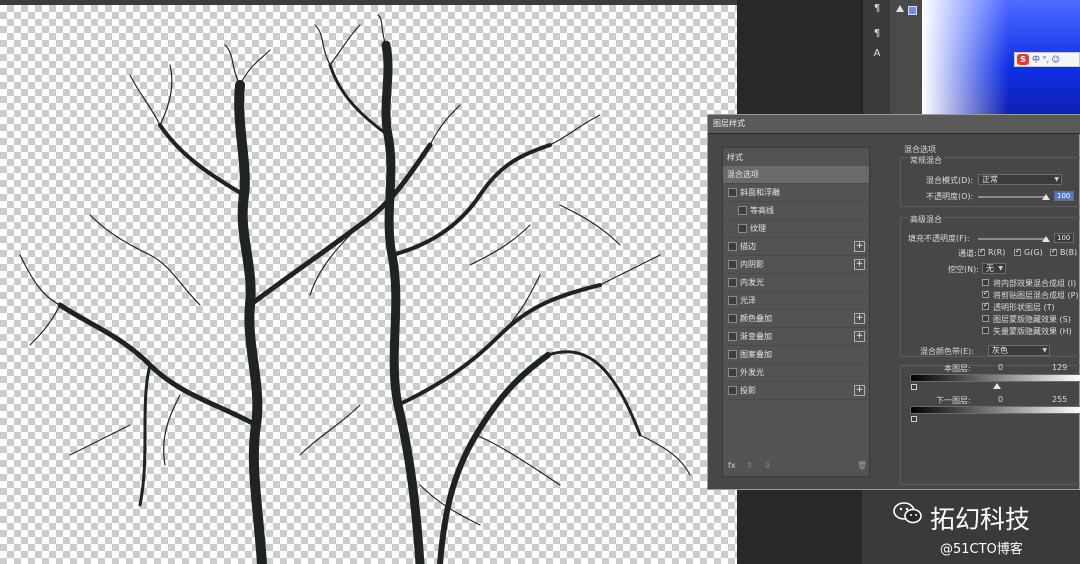 Image resolution: width=1080 pixels, height=564 pixels. I want to click on blend-if-label: 混合颜色带(E):, so click(947, 351).